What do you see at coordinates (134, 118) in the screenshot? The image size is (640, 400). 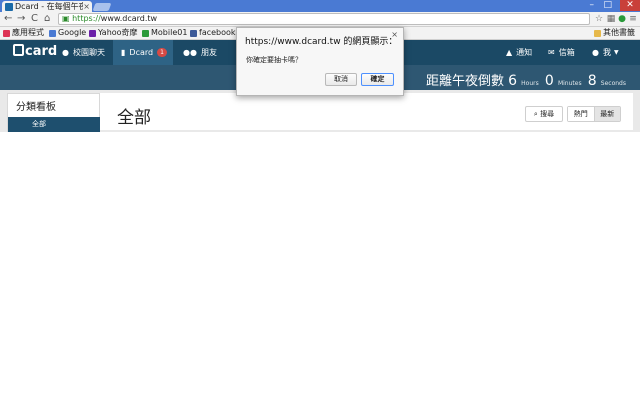 I see `page-title: 全部` at bounding box center [134, 118].